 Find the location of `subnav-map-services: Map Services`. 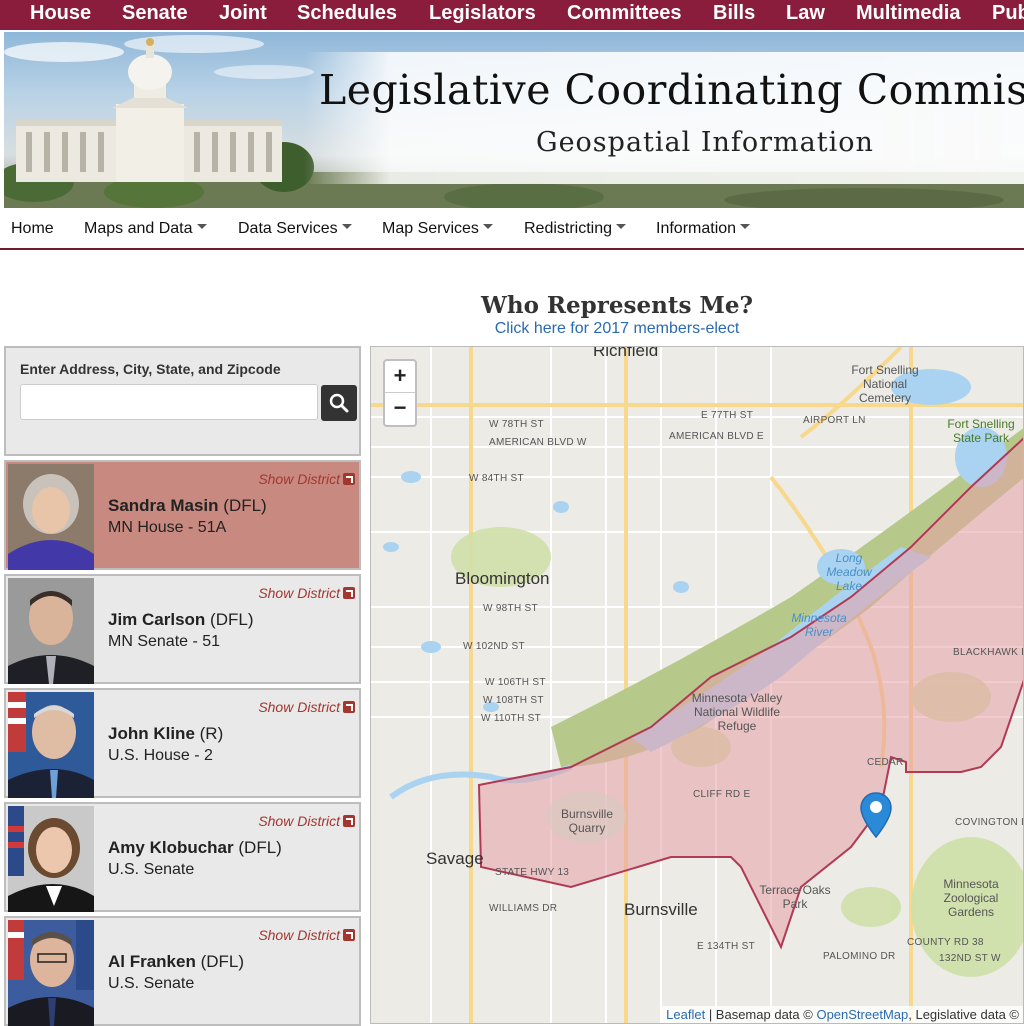

subnav-map-services: Map Services is located at coordinates (437, 229).